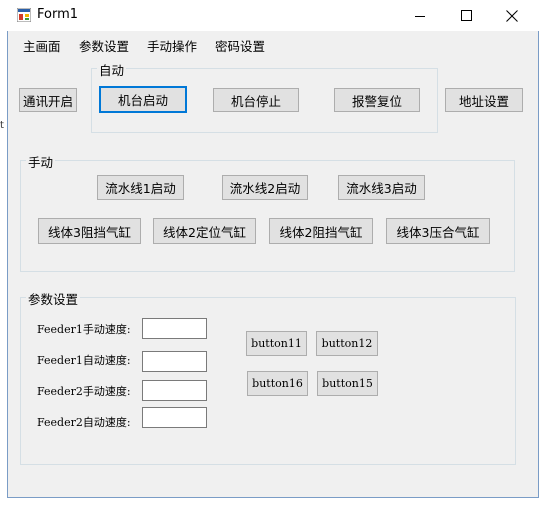  Describe the element at coordinates (41, 161) in the screenshot. I see `manual-group-label: 手动` at that location.